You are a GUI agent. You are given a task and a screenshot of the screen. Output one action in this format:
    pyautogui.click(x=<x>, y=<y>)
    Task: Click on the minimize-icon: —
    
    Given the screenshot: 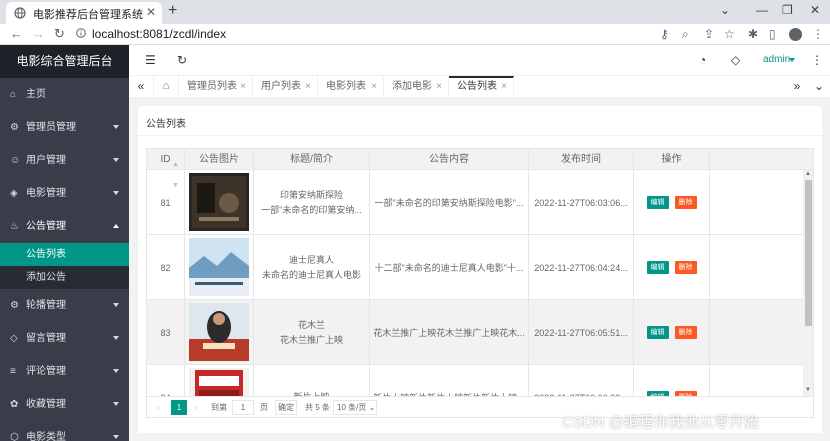 What is the action you would take?
    pyautogui.click(x=762, y=10)
    